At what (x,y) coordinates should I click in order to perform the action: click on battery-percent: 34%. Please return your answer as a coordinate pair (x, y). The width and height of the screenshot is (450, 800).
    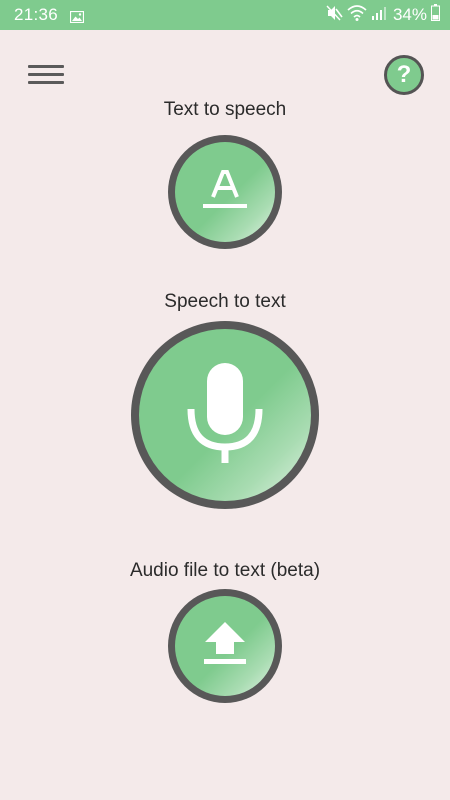
    Looking at the image, I should click on (409, 14).